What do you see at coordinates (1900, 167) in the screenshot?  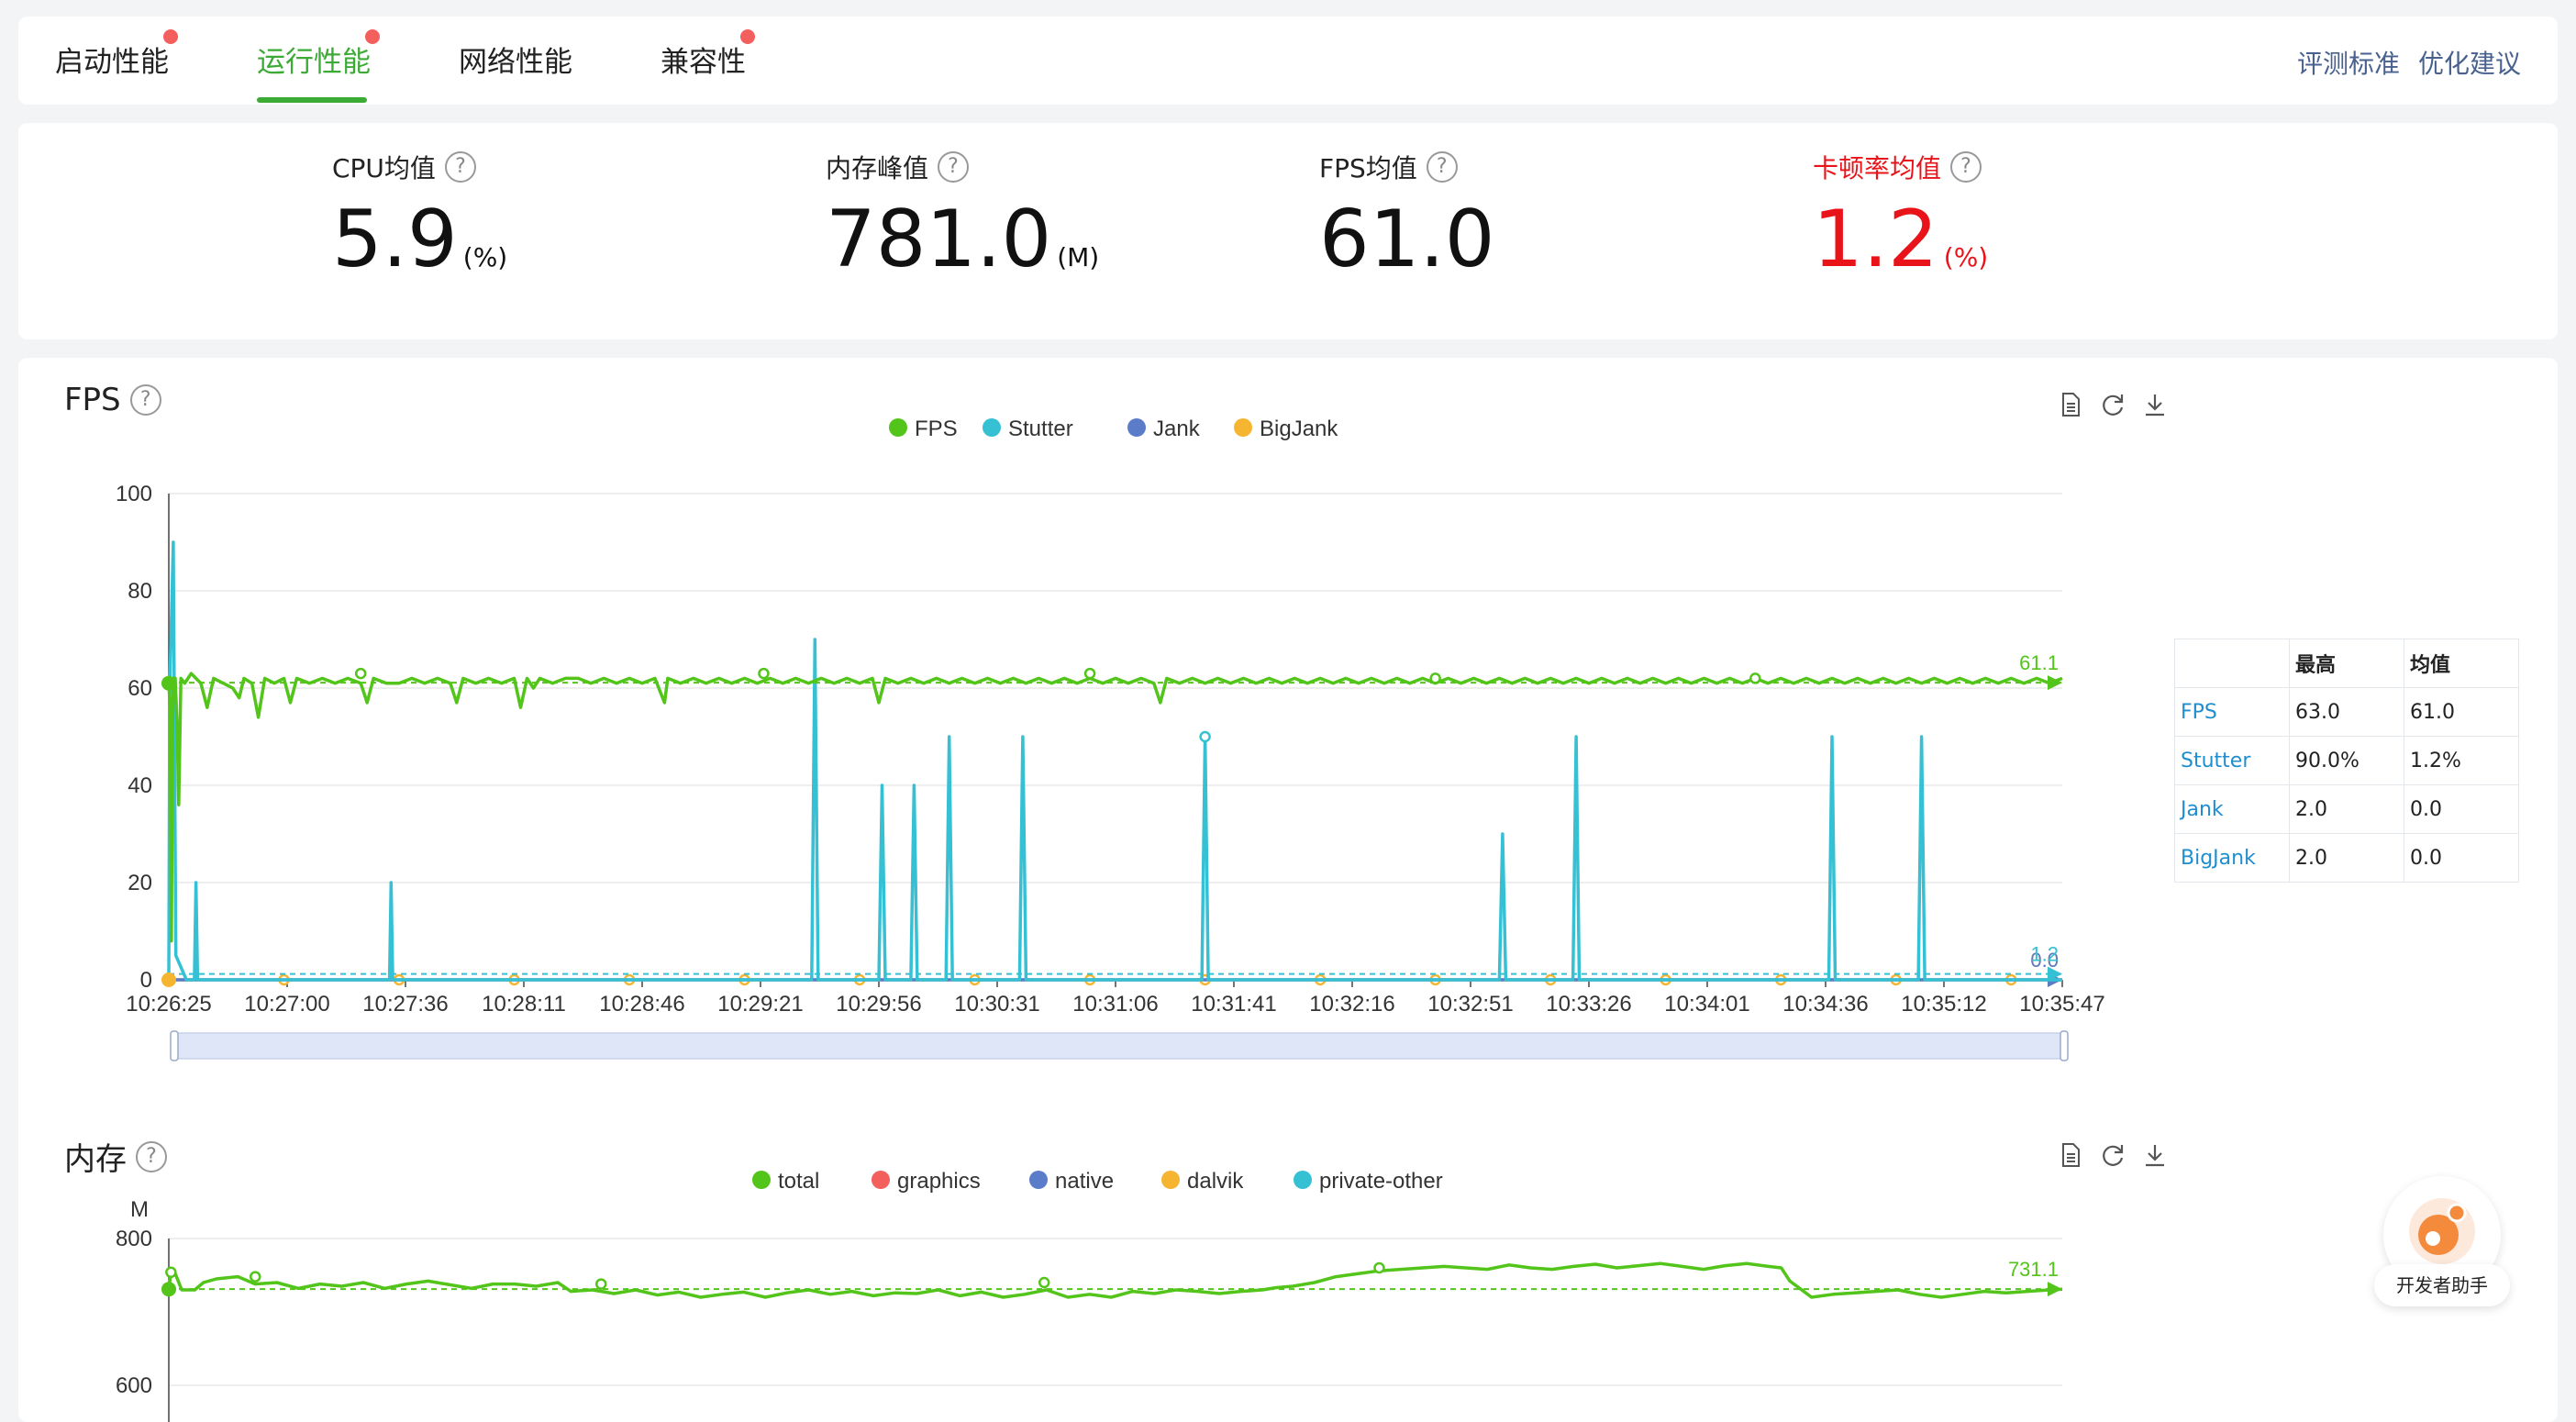 I see `metric-label: 卡顿率均值 ?` at bounding box center [1900, 167].